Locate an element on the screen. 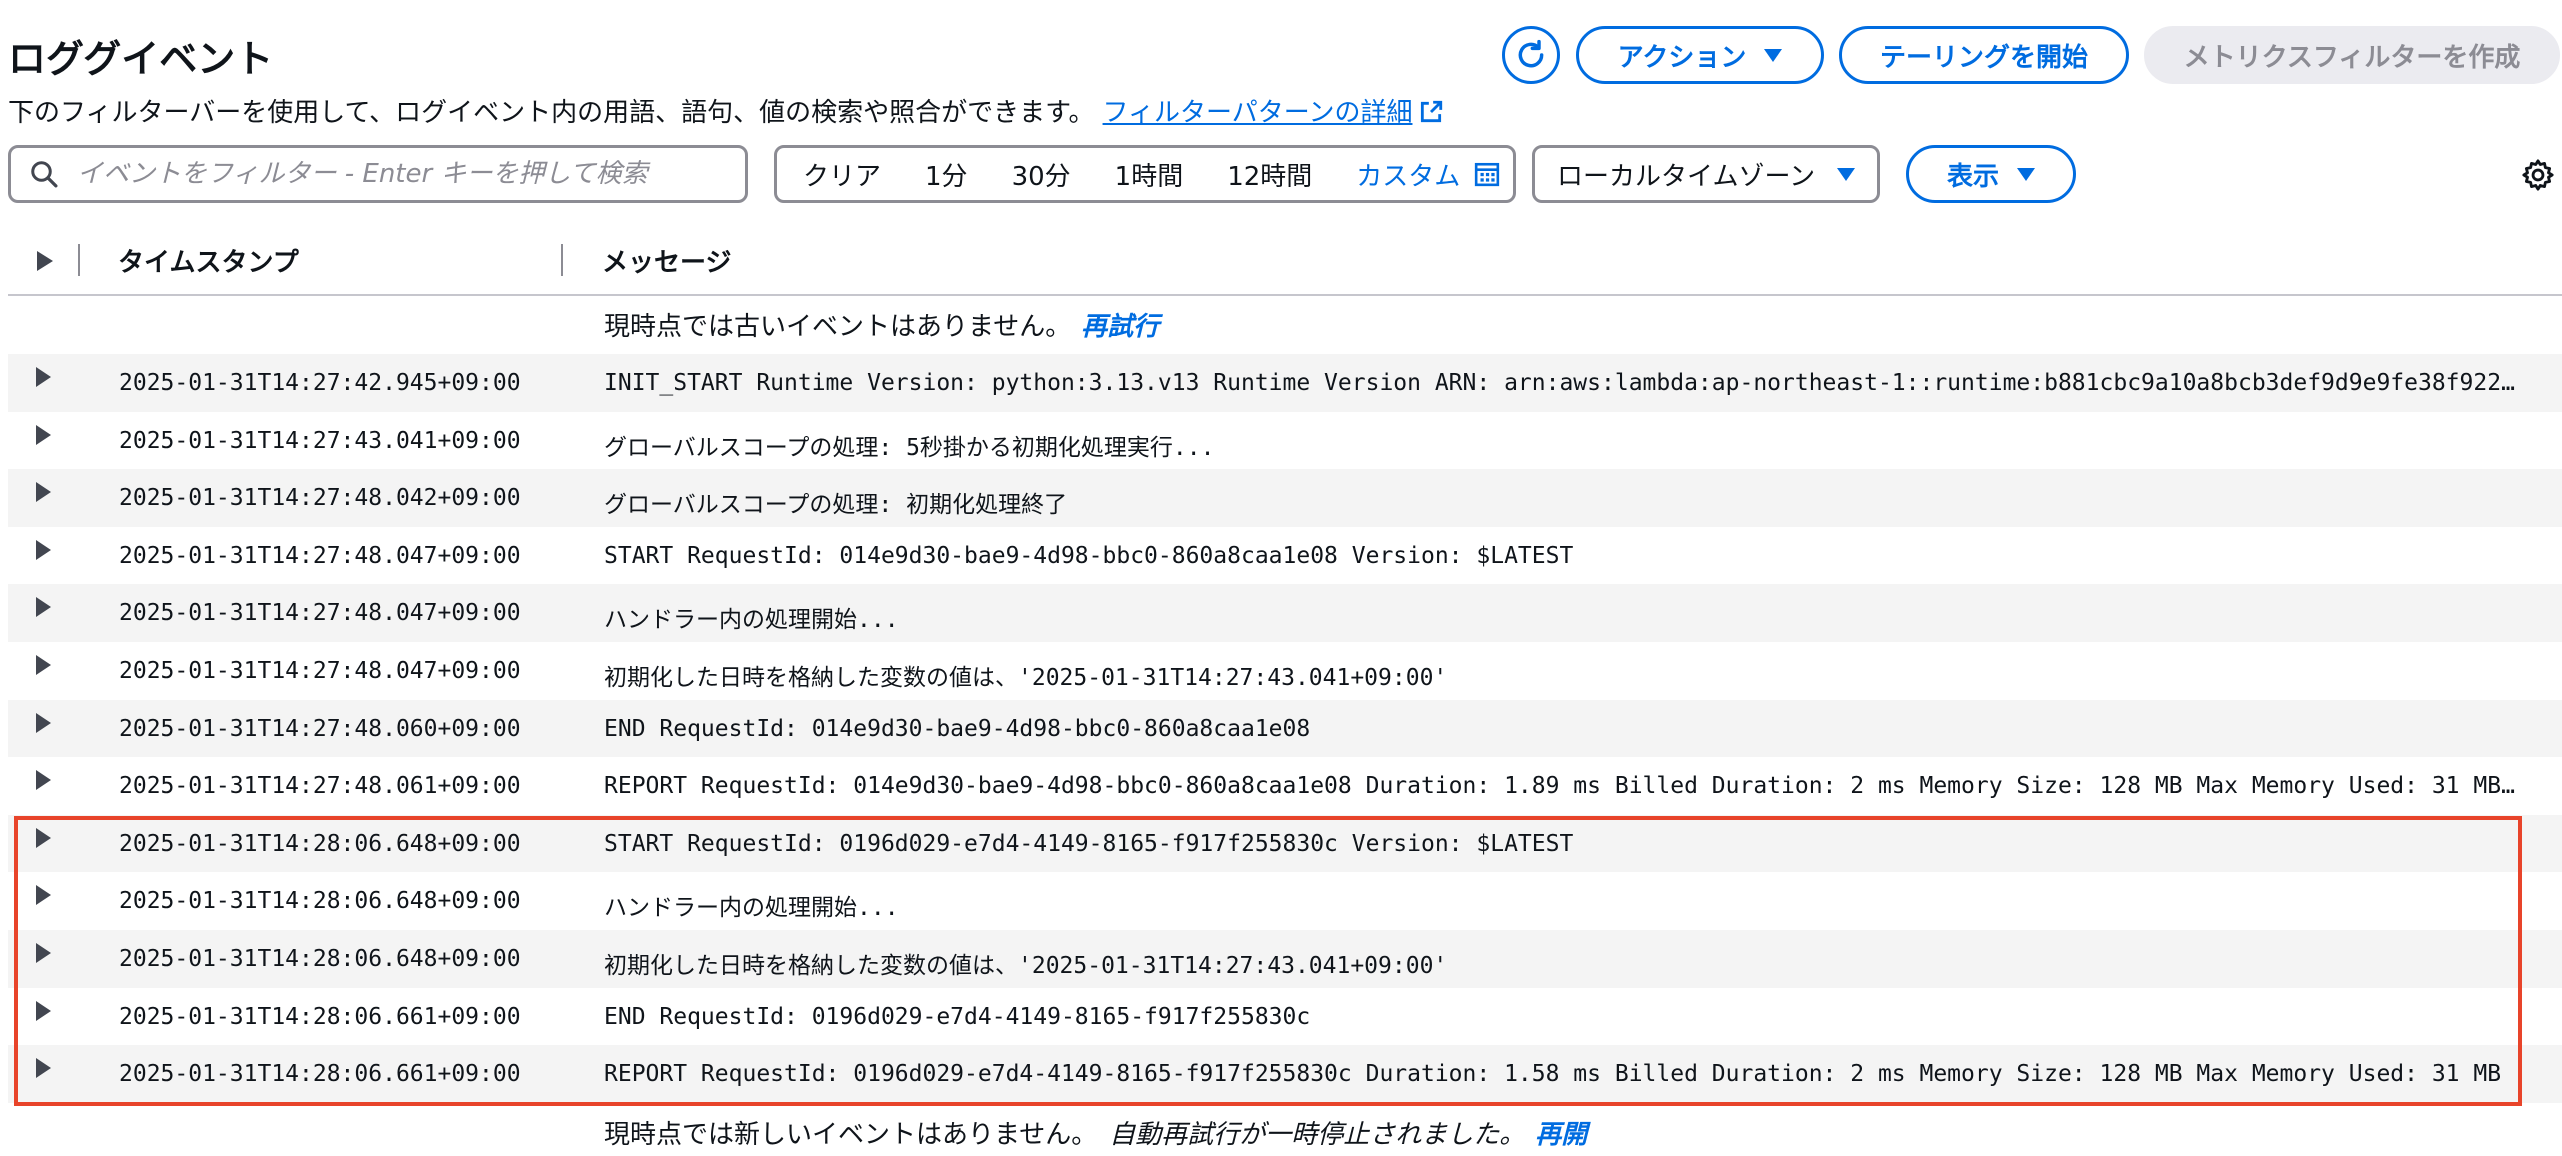  timezone-value: ローカルタイムゾーン is located at coordinates (1686, 176).